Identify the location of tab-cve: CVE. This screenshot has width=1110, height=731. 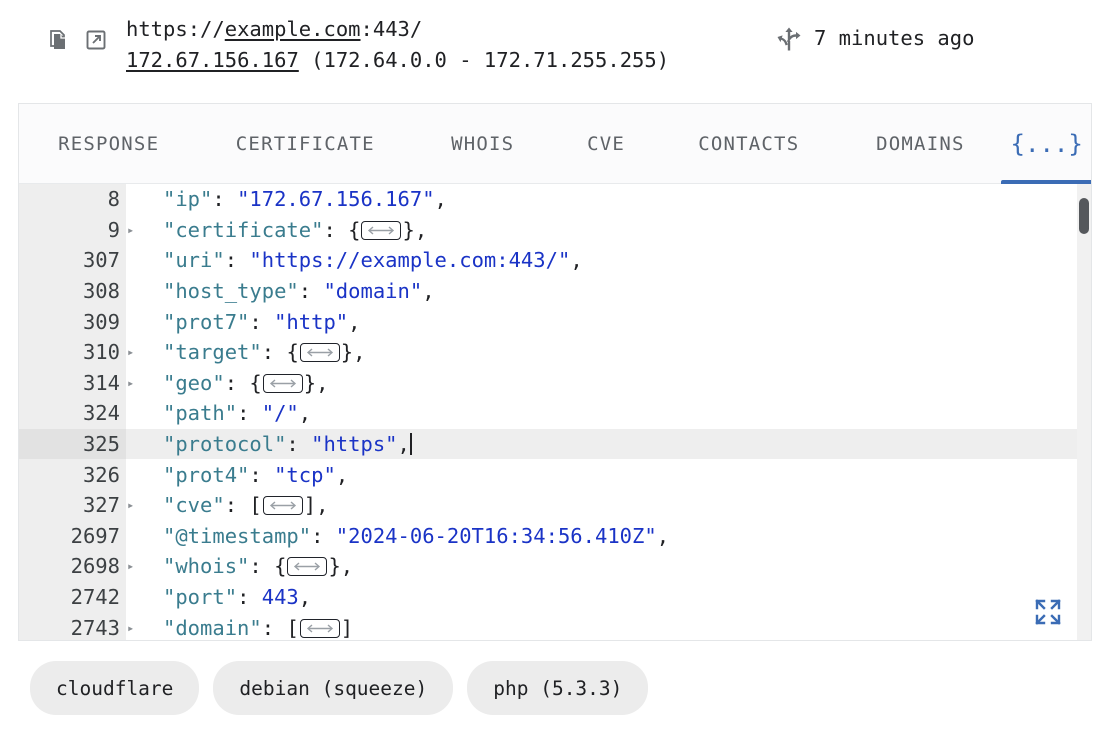
(606, 144).